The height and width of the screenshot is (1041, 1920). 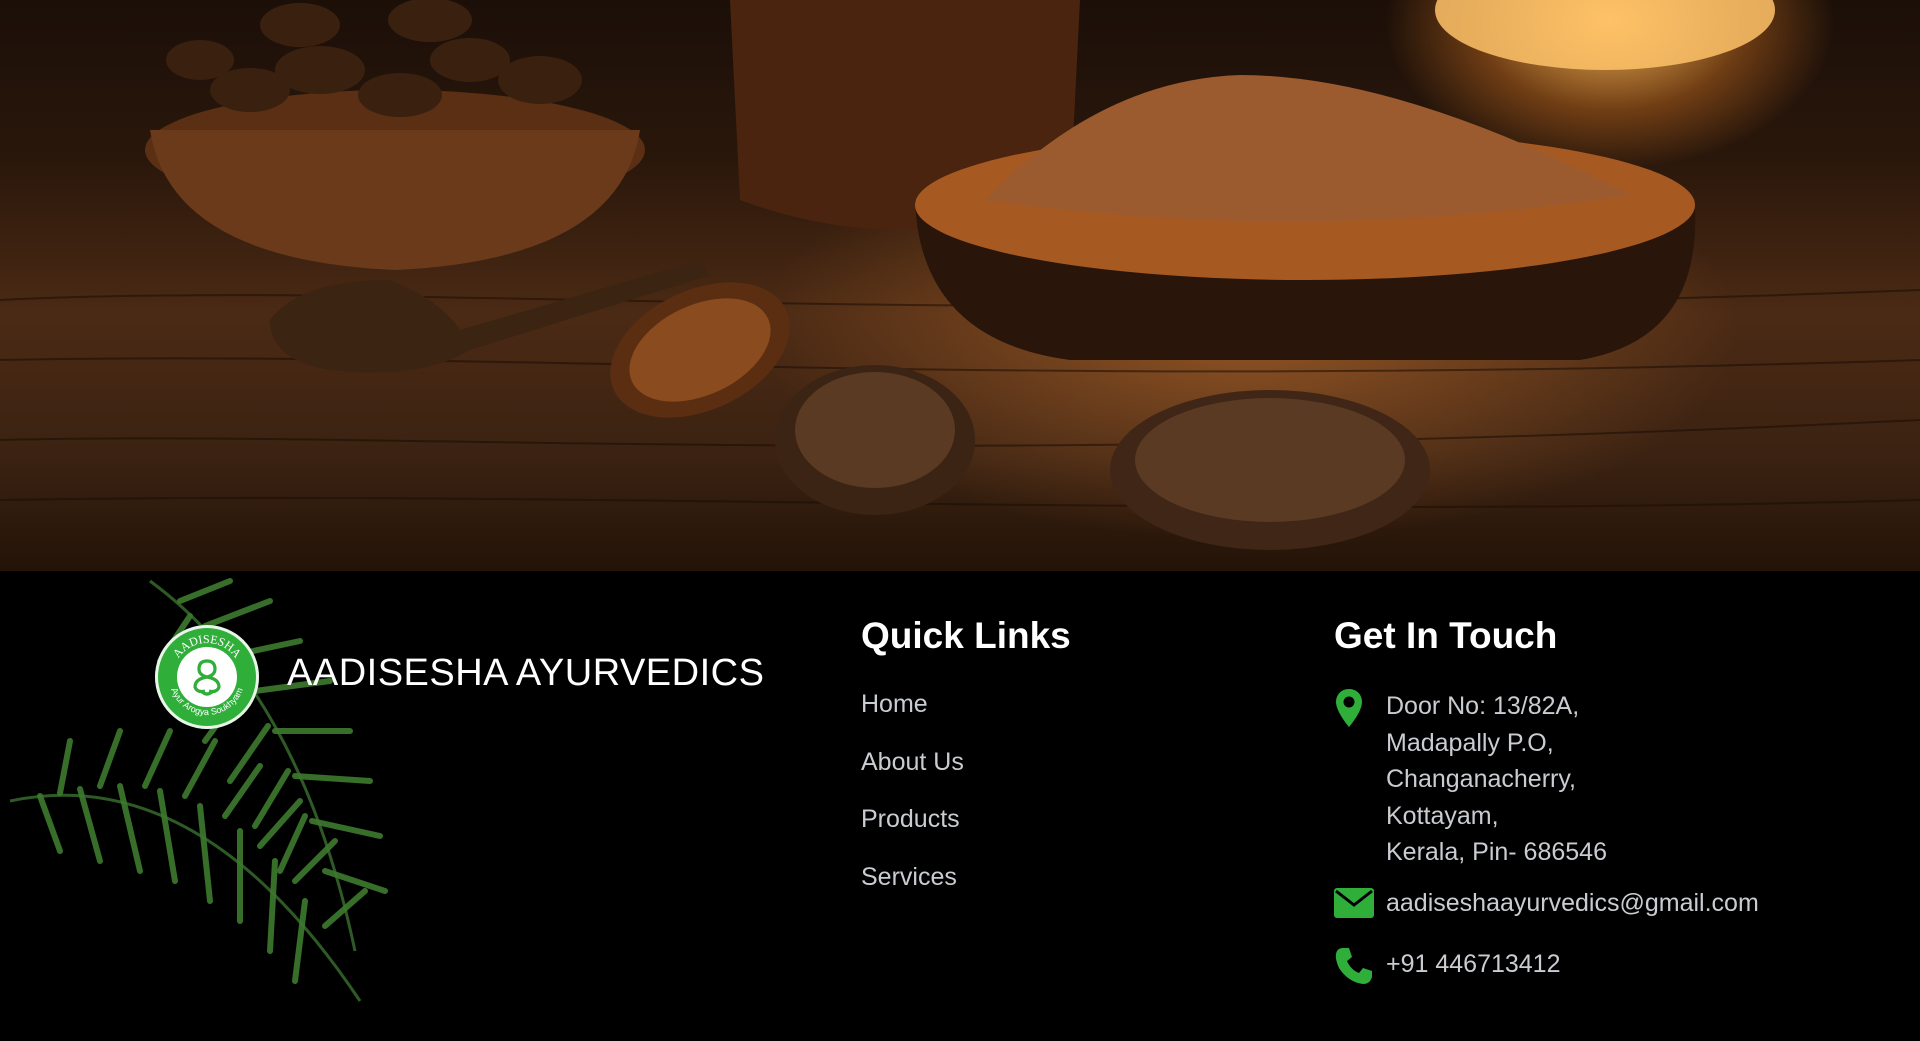 I want to click on quick-link-item: Services, so click(x=912, y=892).